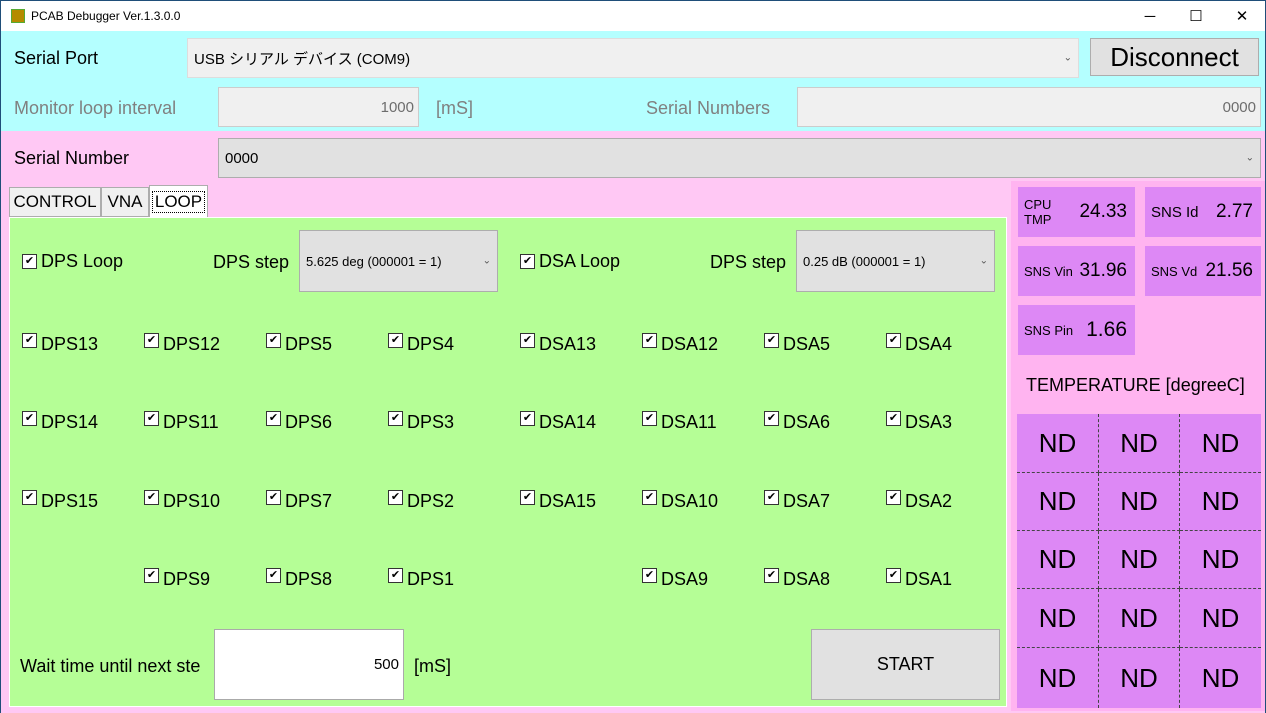 Image resolution: width=1266 pixels, height=713 pixels. I want to click on dsa-loop-checkbox: ✔ DSA Loop, so click(570, 261).